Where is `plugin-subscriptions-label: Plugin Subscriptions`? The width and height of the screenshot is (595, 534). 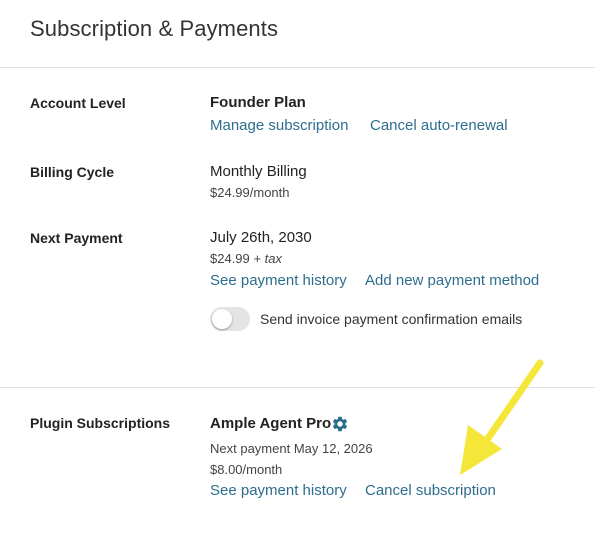 plugin-subscriptions-label: Plugin Subscriptions is located at coordinates (100, 423).